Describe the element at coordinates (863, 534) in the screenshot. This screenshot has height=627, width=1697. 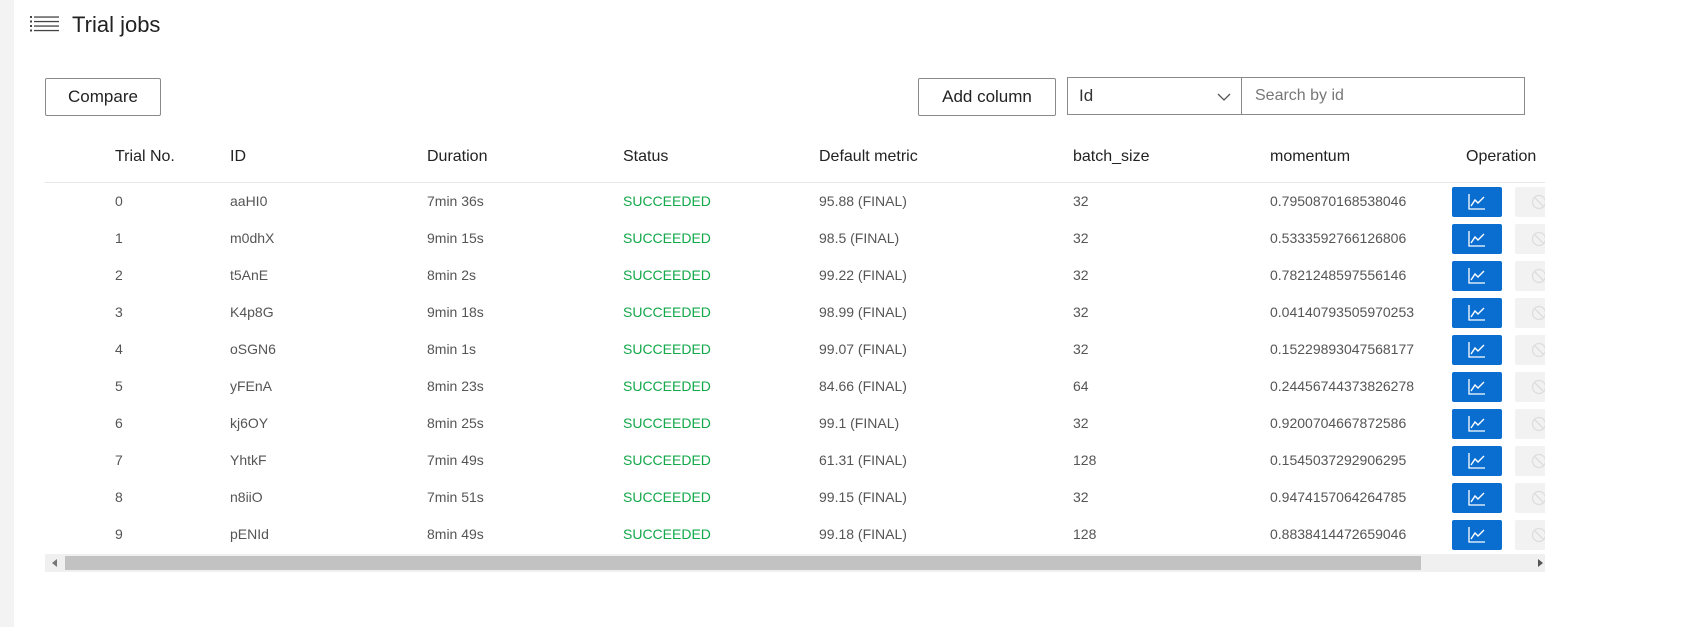
I see `cell-default-metric: 99.18 (FINAL)` at that location.